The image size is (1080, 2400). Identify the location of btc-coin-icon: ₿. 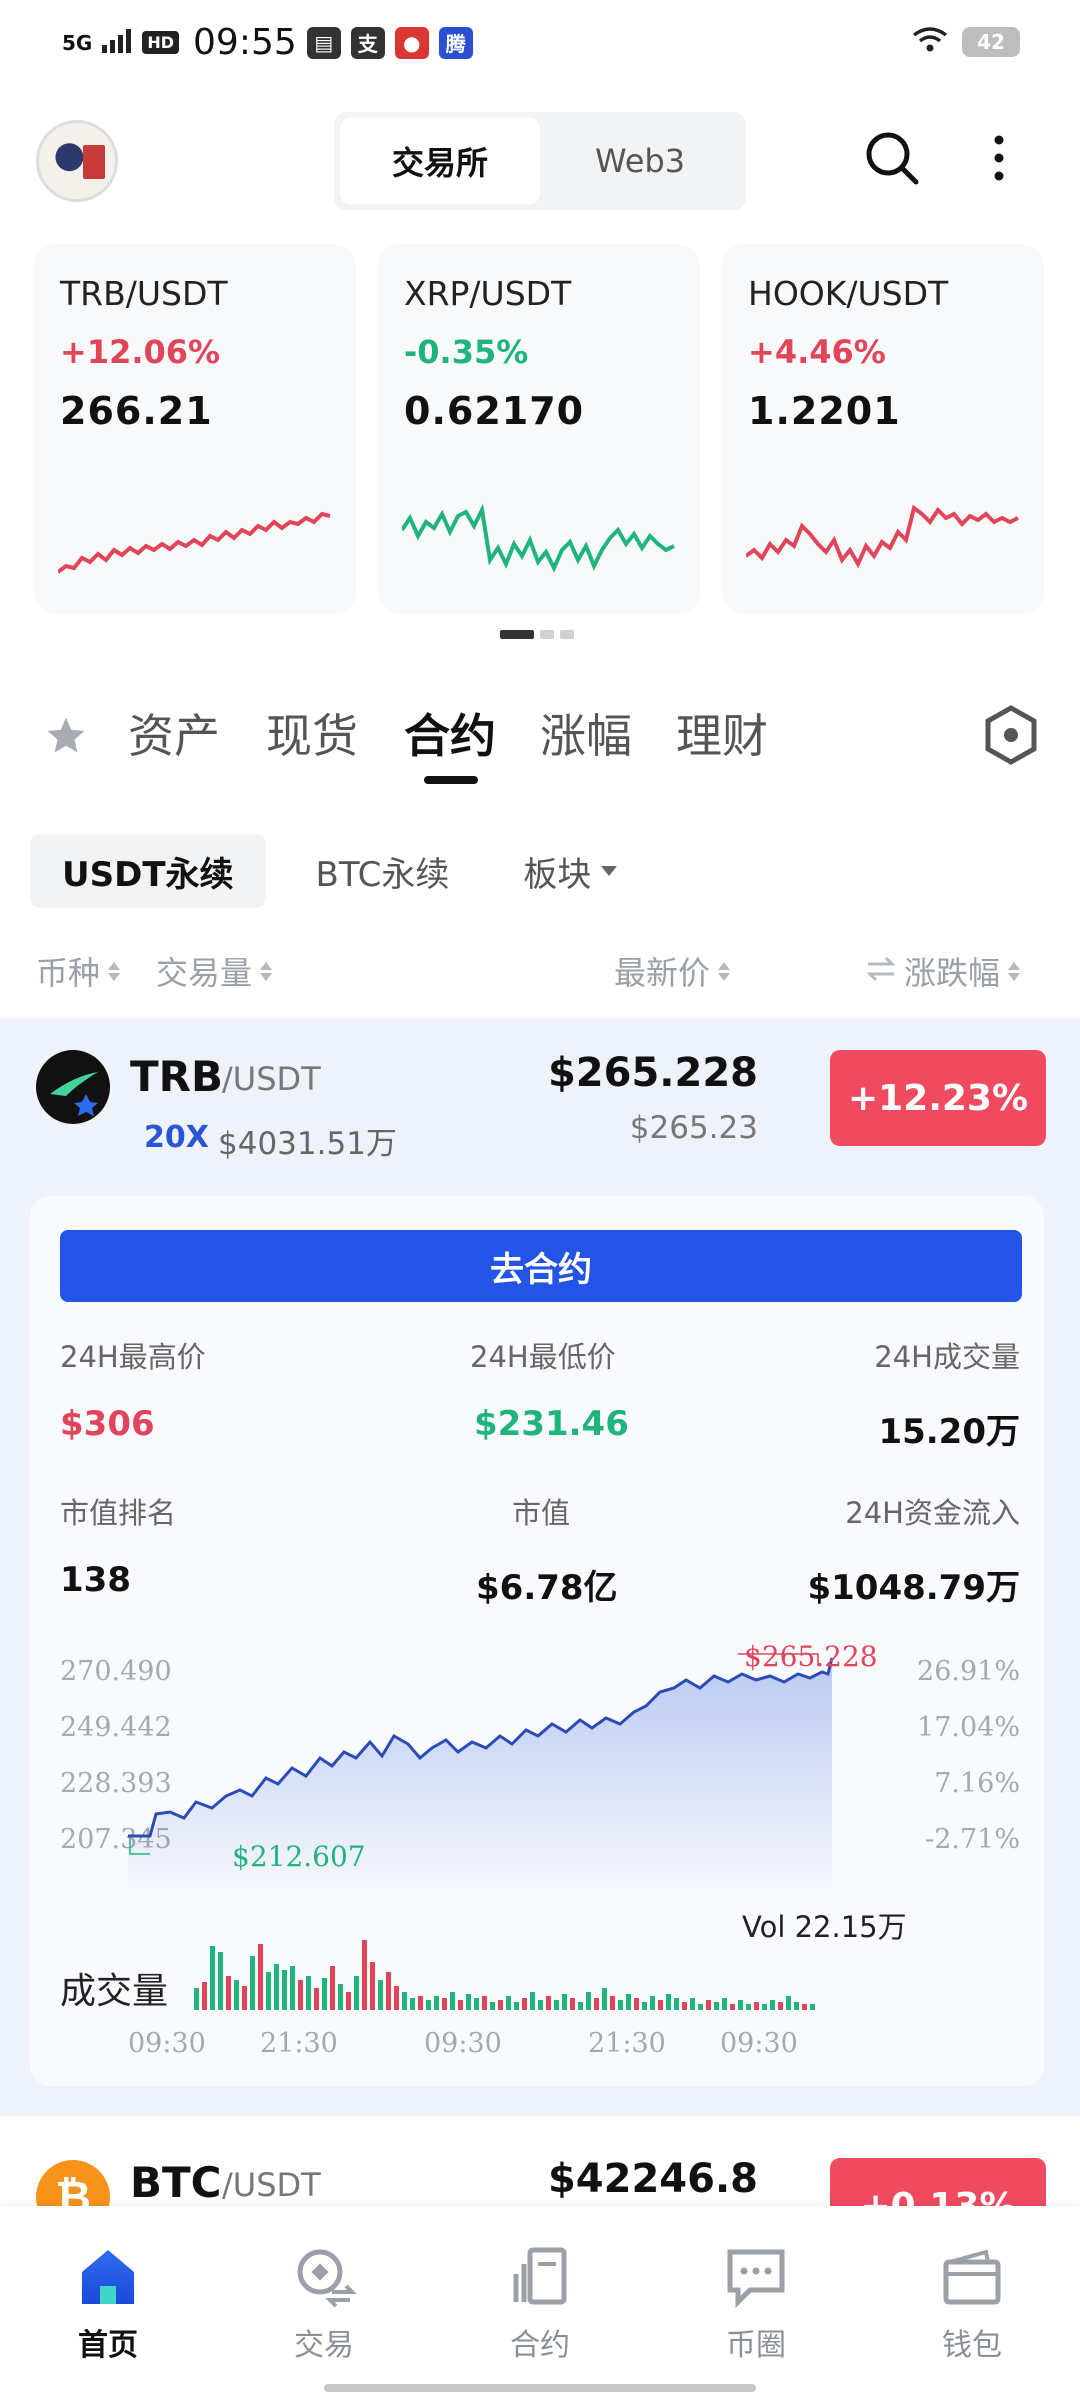
(73, 2185).